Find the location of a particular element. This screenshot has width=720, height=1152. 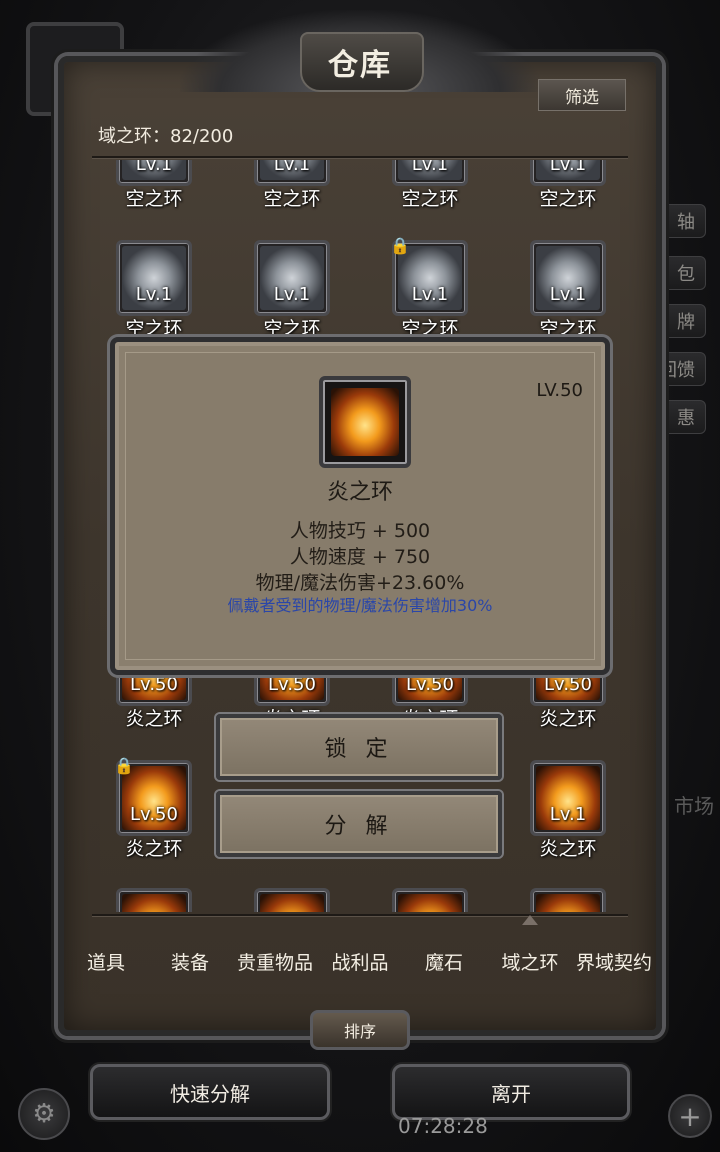

filter-button: 筛选 is located at coordinates (582, 95).